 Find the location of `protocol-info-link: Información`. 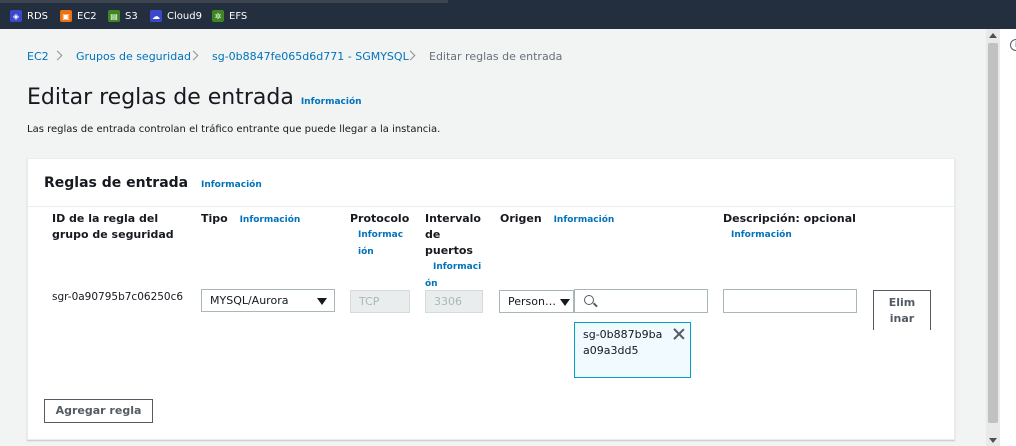

protocol-info-link: Información is located at coordinates (378, 244).